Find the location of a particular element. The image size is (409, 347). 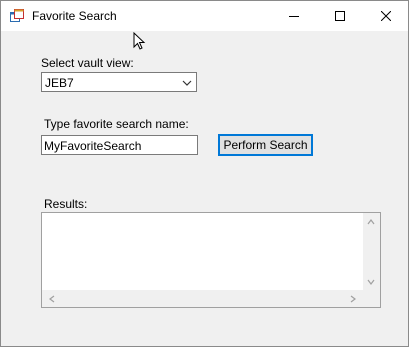

close-icon is located at coordinates (386, 16).